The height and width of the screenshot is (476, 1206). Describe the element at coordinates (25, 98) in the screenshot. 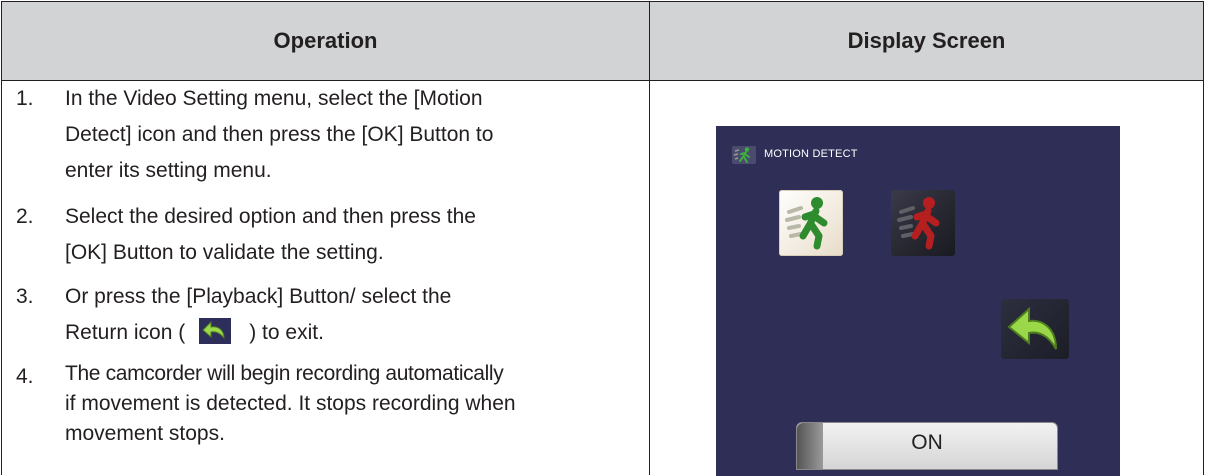

I see `step-number: 1.` at that location.